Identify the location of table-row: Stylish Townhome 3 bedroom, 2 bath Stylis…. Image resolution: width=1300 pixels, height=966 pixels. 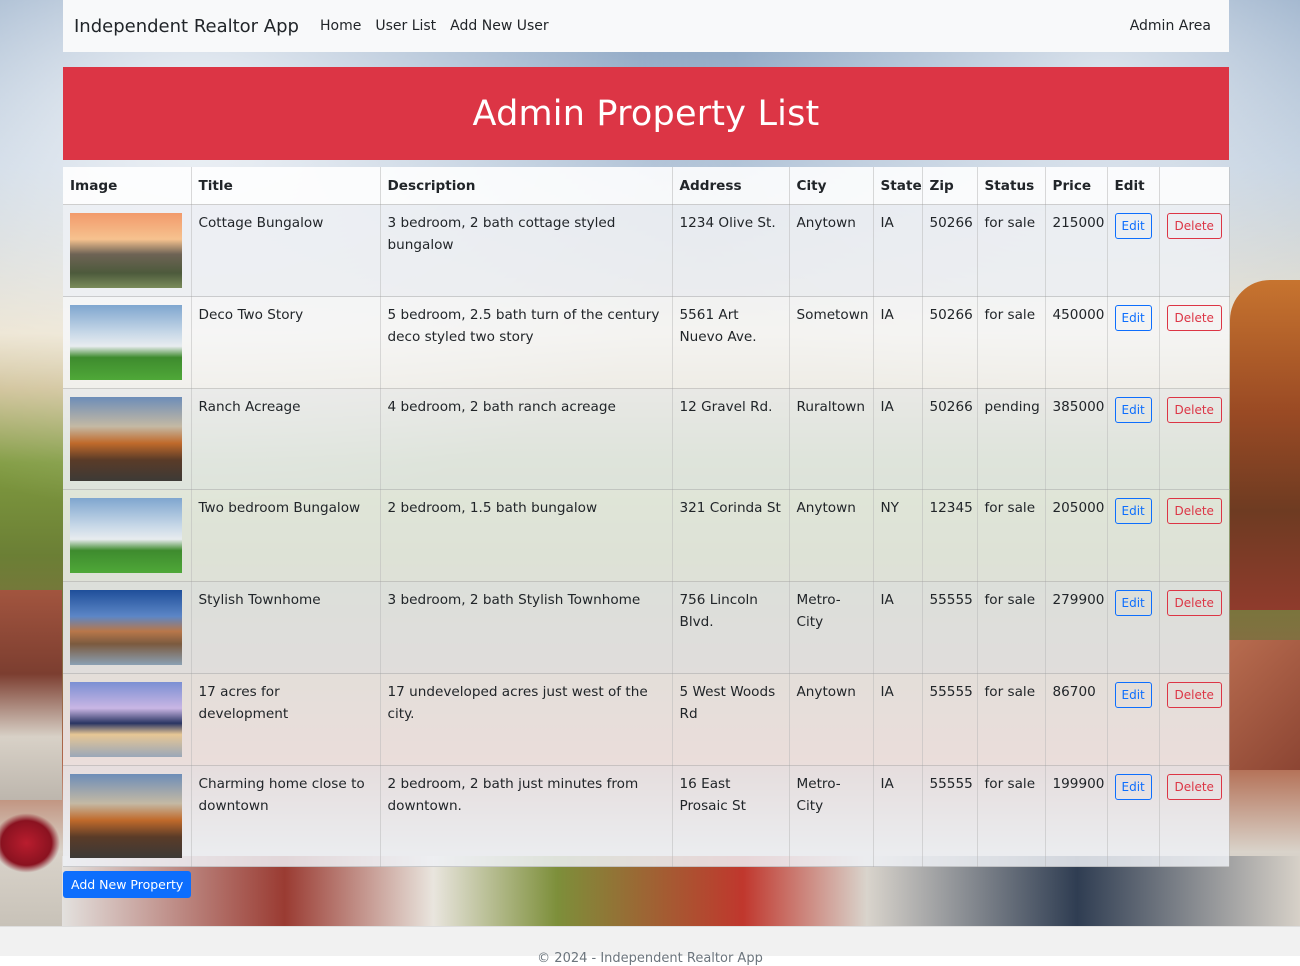
(646, 627).